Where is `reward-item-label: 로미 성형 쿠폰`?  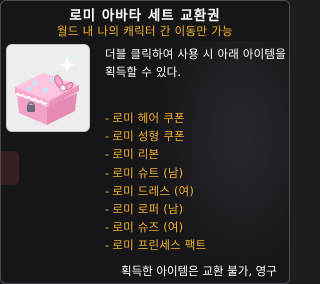 reward-item-label: 로미 성형 쿠폰 is located at coordinates (148, 136).